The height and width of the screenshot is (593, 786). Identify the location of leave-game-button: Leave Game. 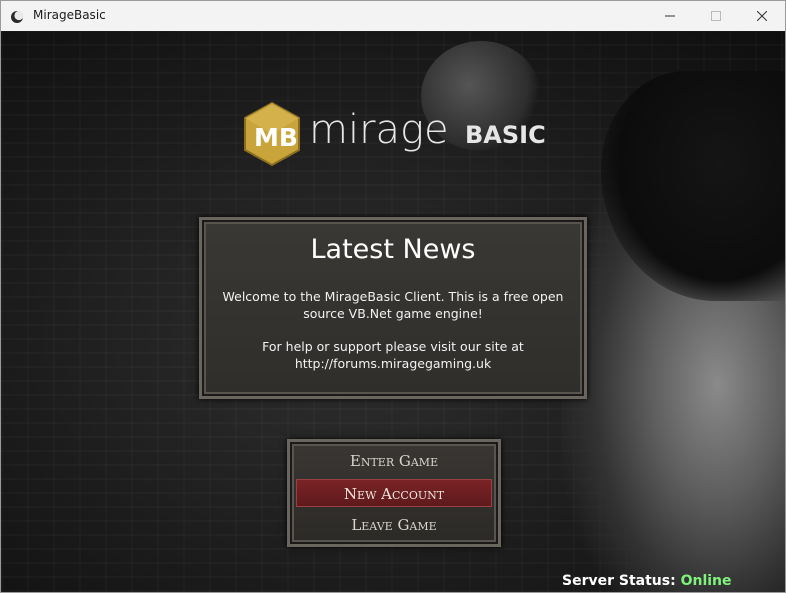
(394, 525).